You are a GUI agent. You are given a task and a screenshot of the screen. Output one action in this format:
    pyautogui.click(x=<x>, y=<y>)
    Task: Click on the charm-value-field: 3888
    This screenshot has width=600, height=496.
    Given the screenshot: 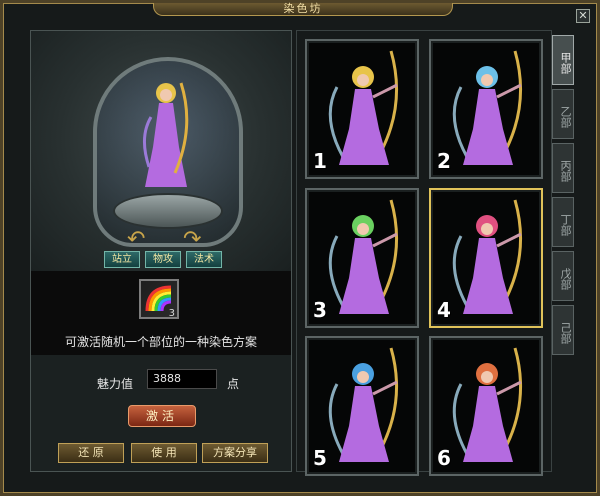 What is the action you would take?
    pyautogui.click(x=182, y=379)
    